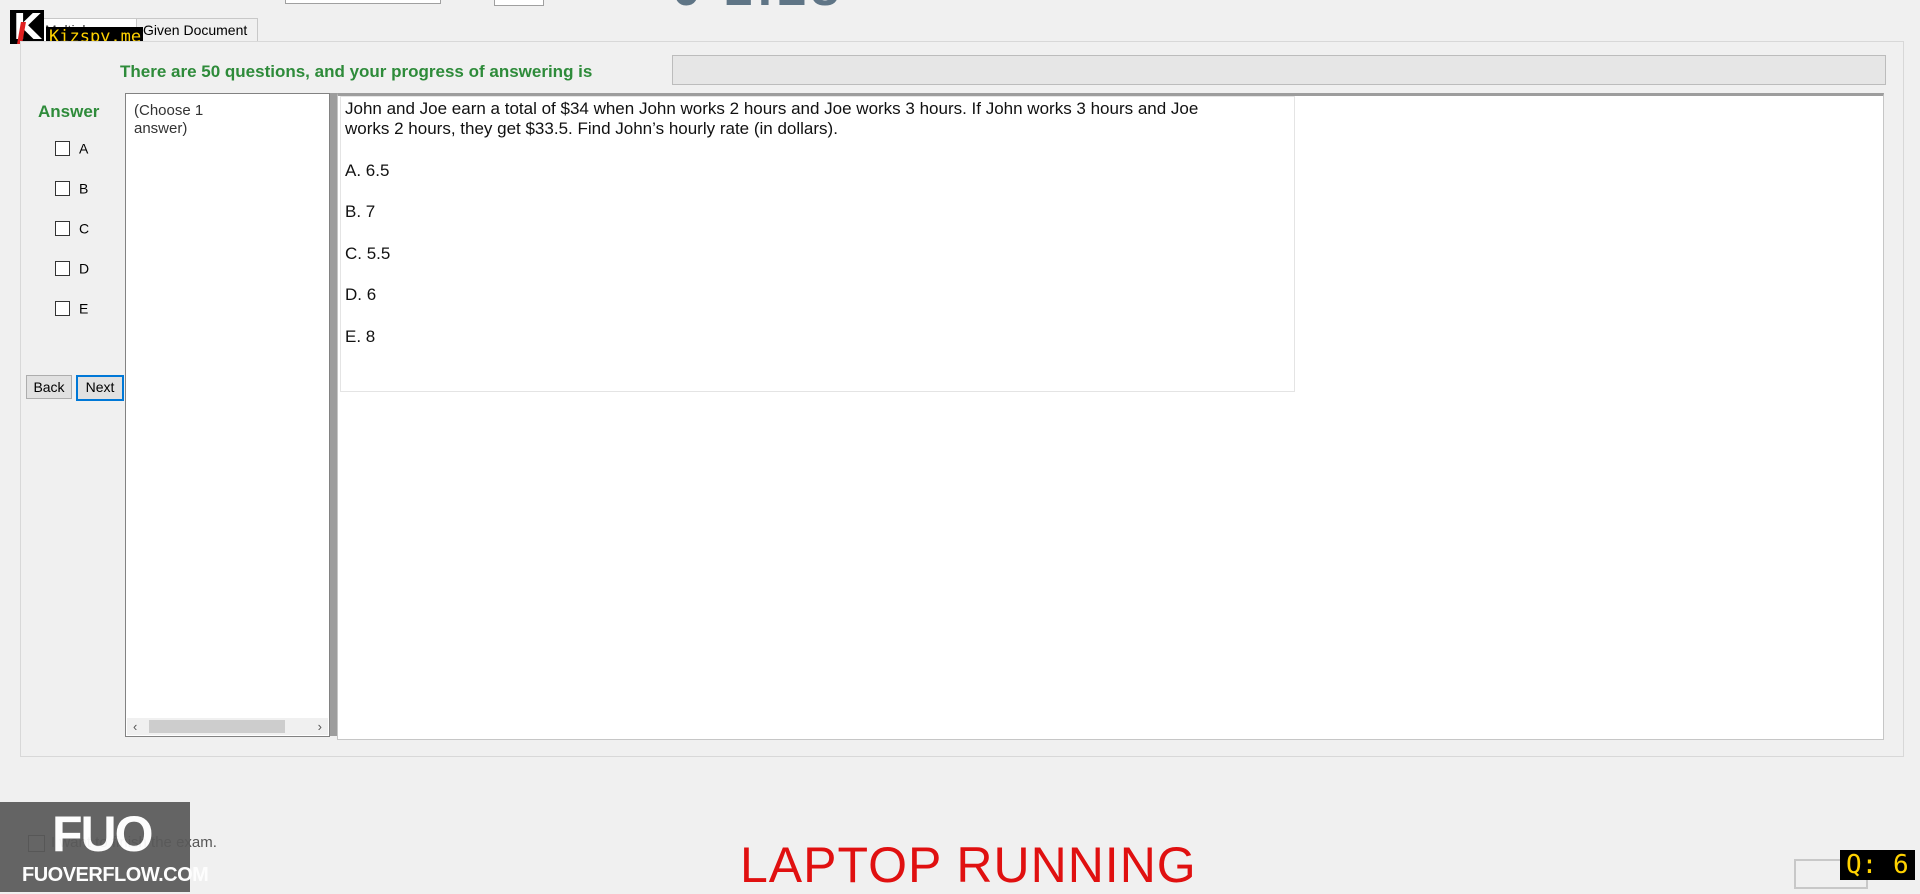  I want to click on horizontal-scrollbar: ‹ ›, so click(227, 726).